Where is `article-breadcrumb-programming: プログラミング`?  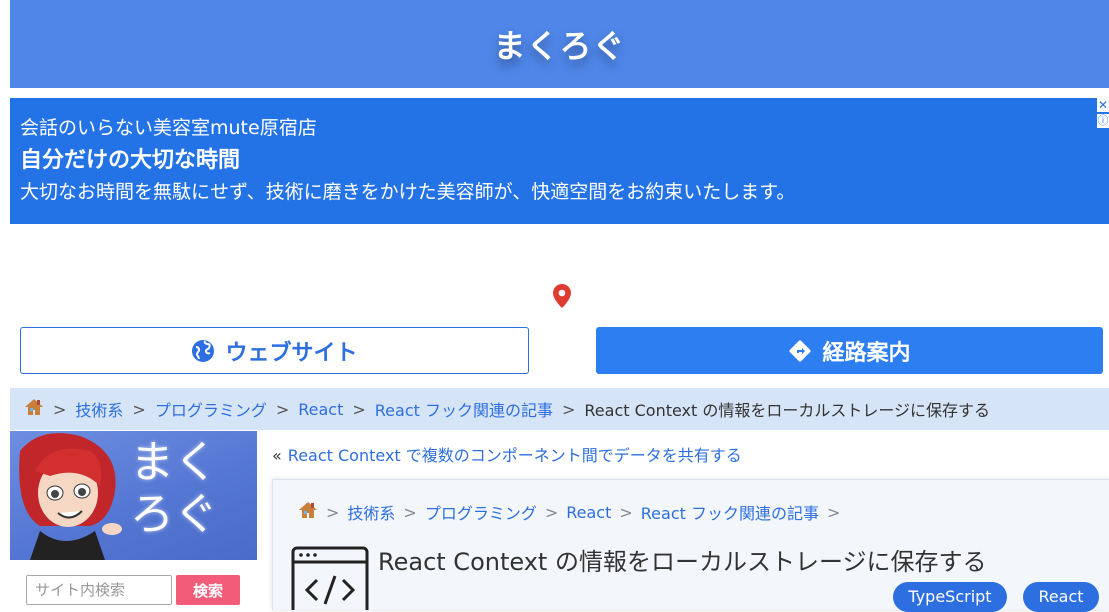 article-breadcrumb-programming: プログラミング is located at coordinates (481, 512).